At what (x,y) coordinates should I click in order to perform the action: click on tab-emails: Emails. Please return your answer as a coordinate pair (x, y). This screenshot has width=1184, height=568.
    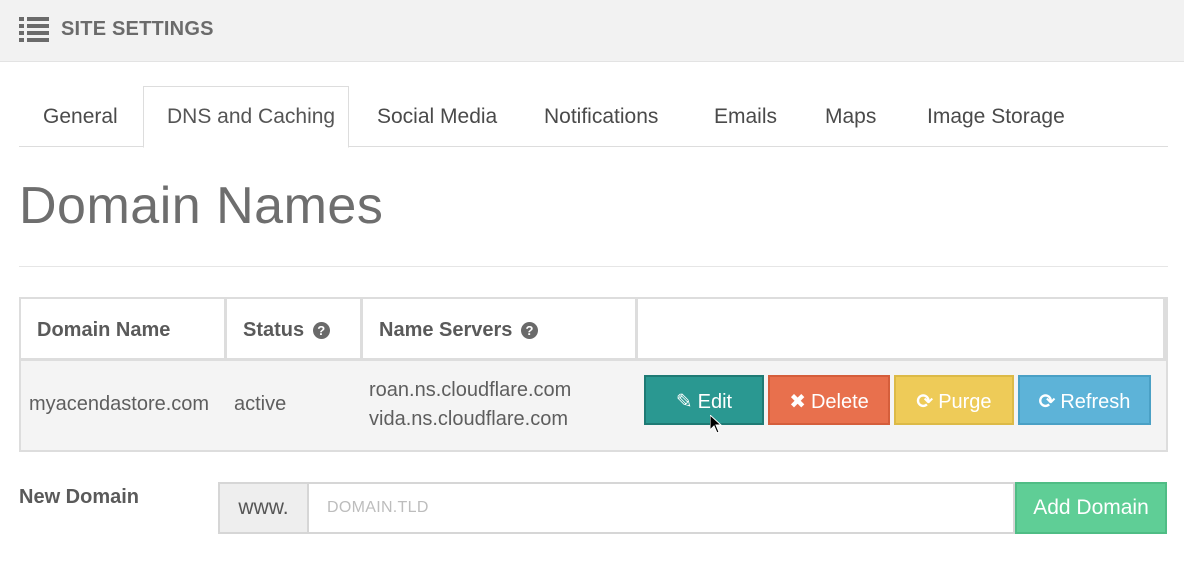
    Looking at the image, I should click on (745, 116).